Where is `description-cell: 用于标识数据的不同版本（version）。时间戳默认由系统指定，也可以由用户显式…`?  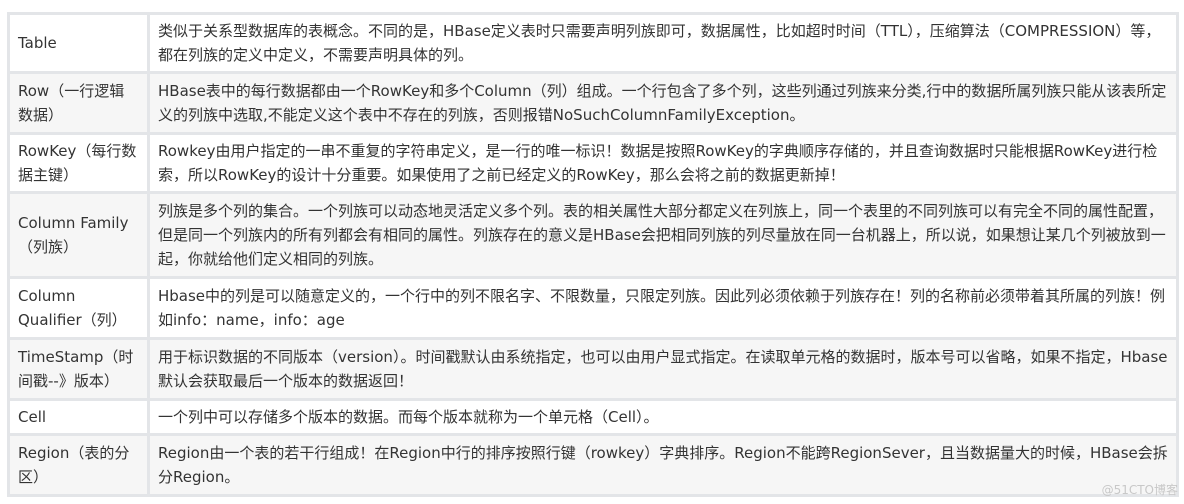 description-cell: 用于标识数据的不同版本（version）。时间戳默认由系统指定，也可以由用户显式… is located at coordinates (663, 369).